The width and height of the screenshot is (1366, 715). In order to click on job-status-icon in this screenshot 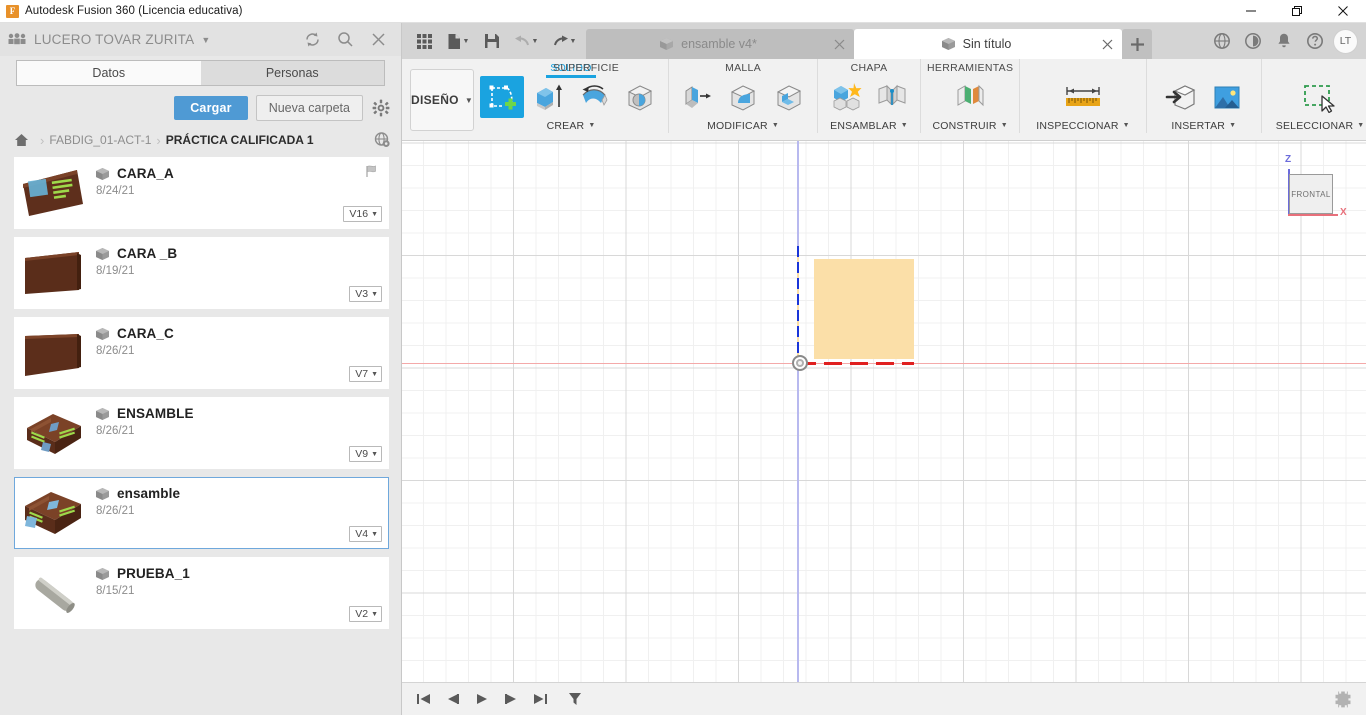, I will do `click(1253, 41)`.